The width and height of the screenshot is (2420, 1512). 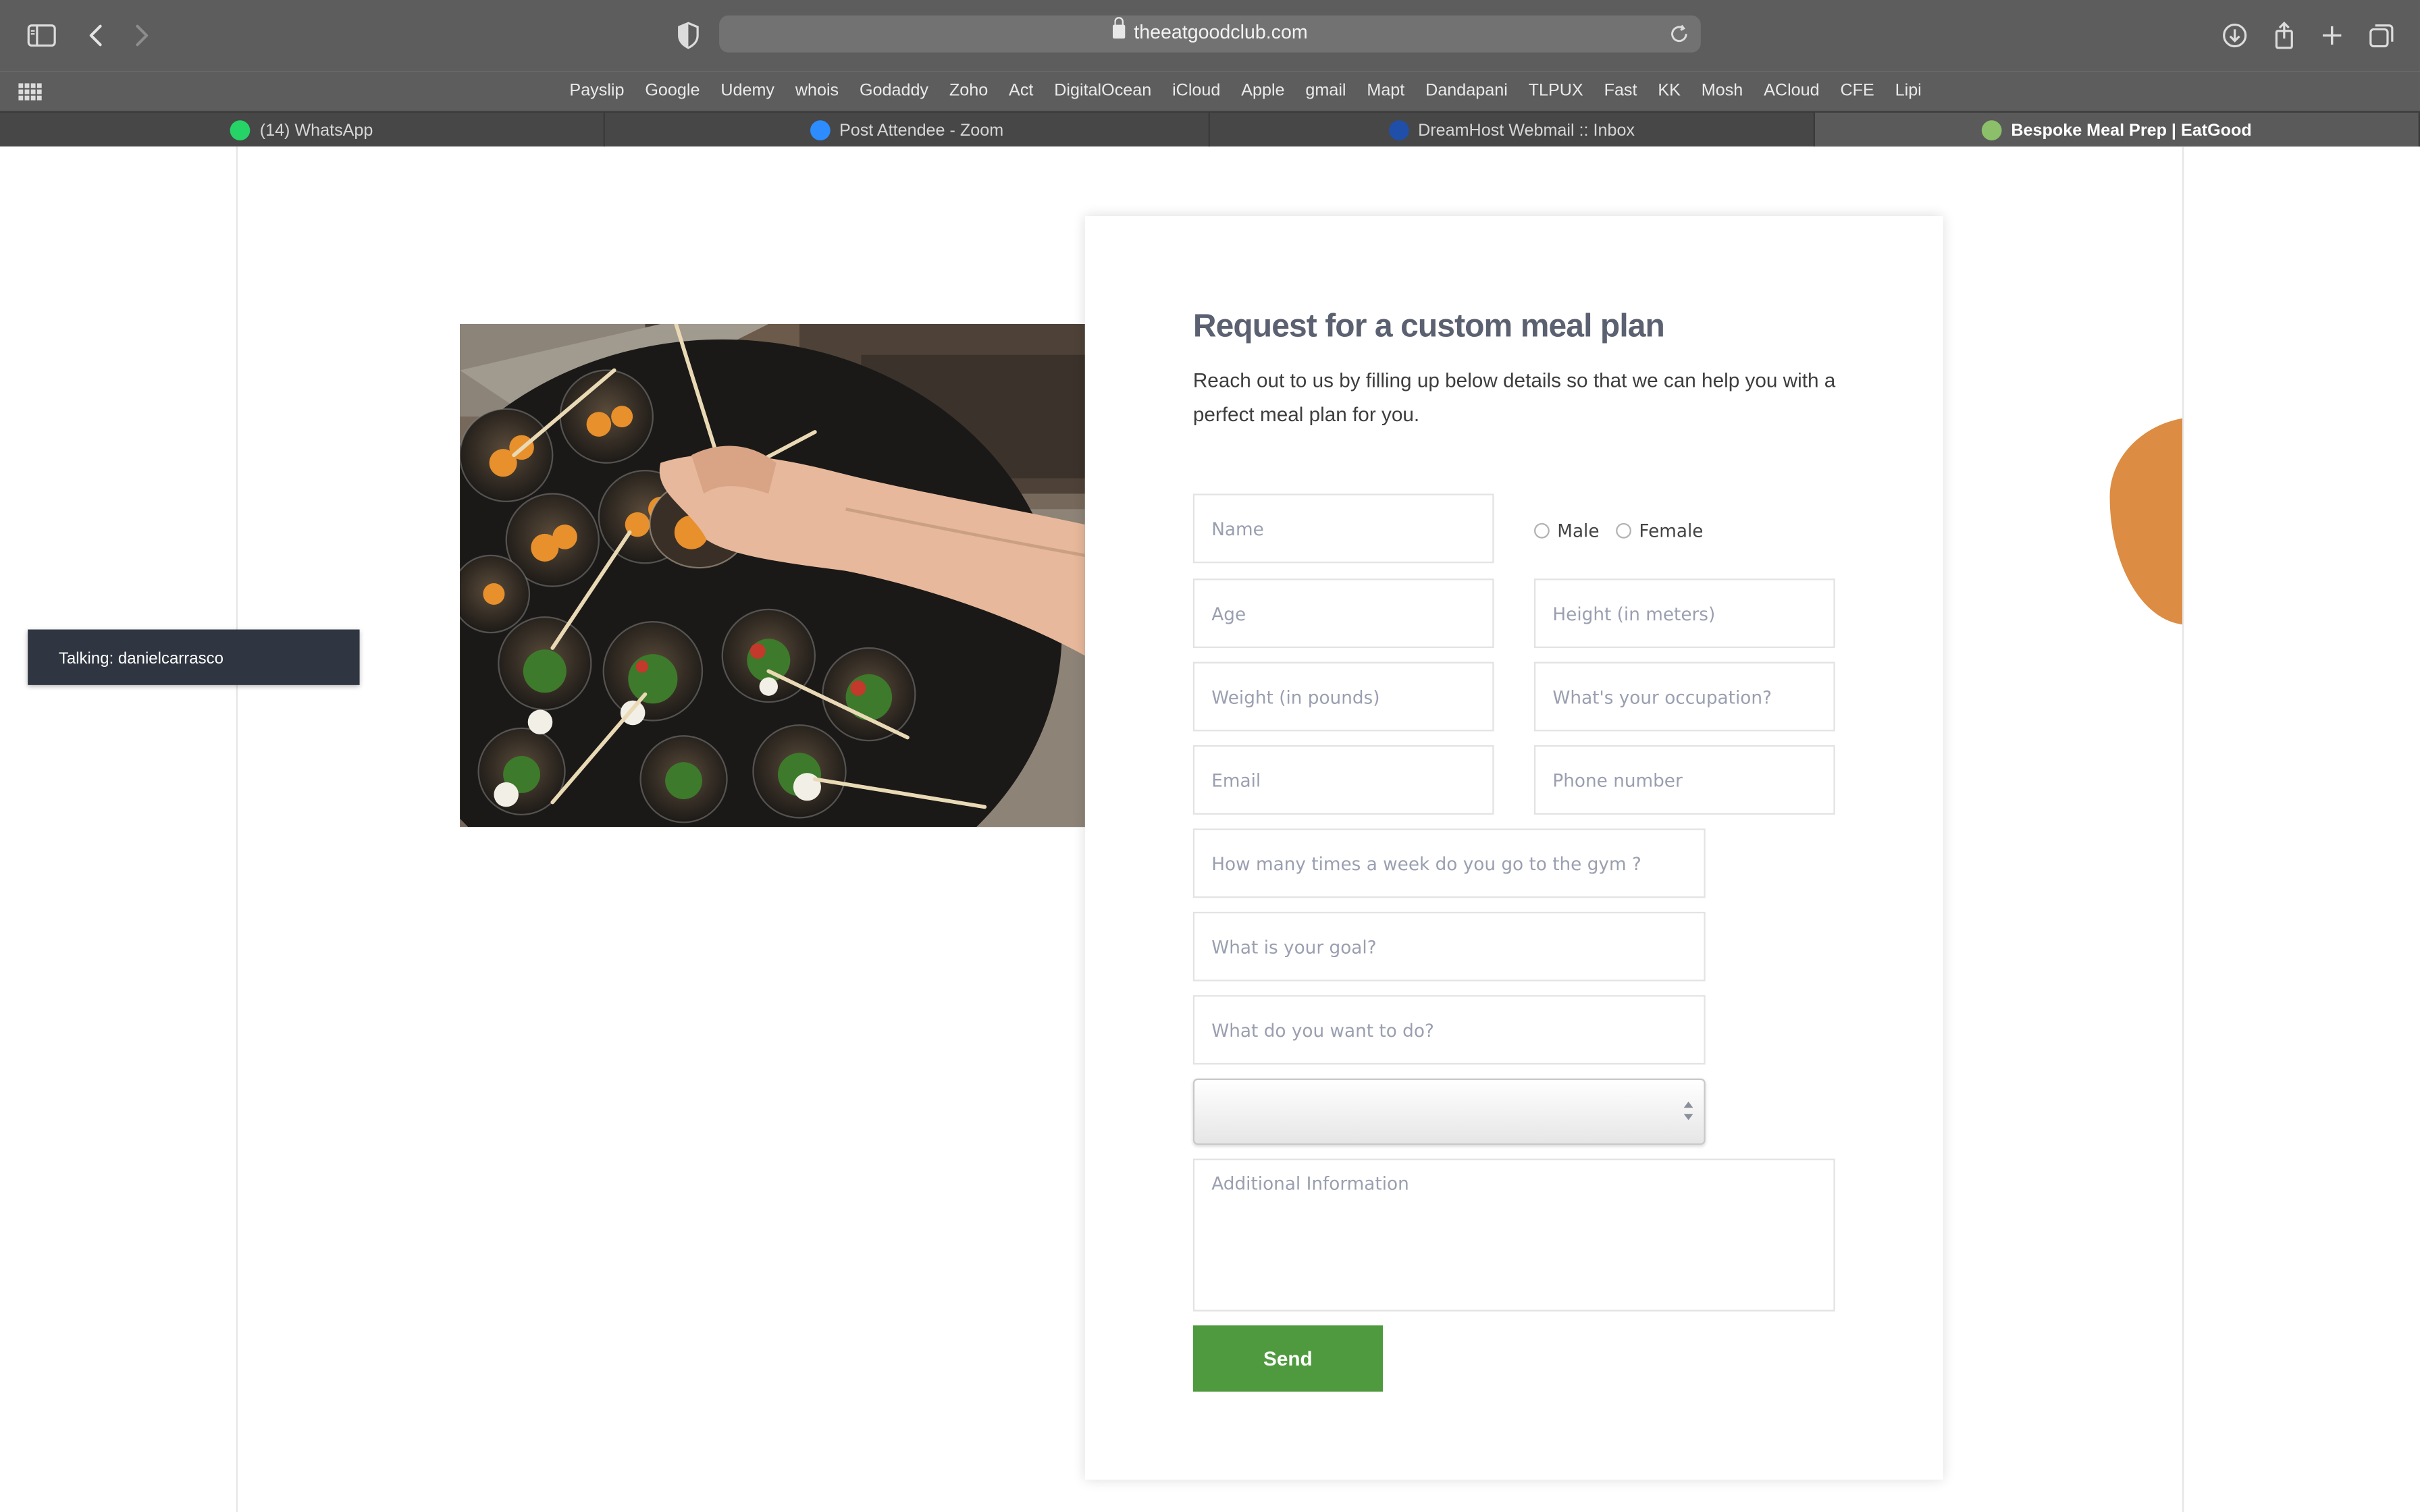 I want to click on form-title: Request for a custom meal plan, so click(x=1428, y=326).